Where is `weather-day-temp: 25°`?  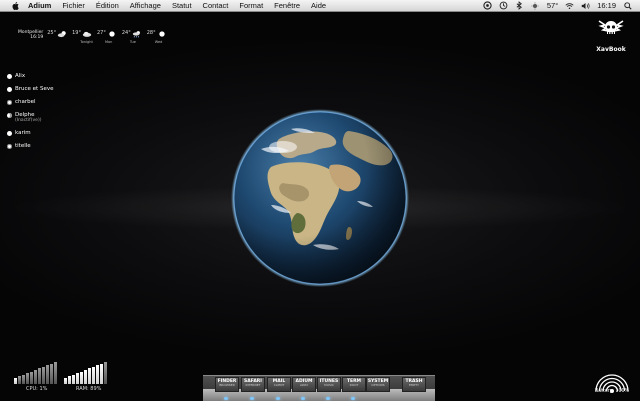 weather-day-temp: 25° is located at coordinates (51, 33).